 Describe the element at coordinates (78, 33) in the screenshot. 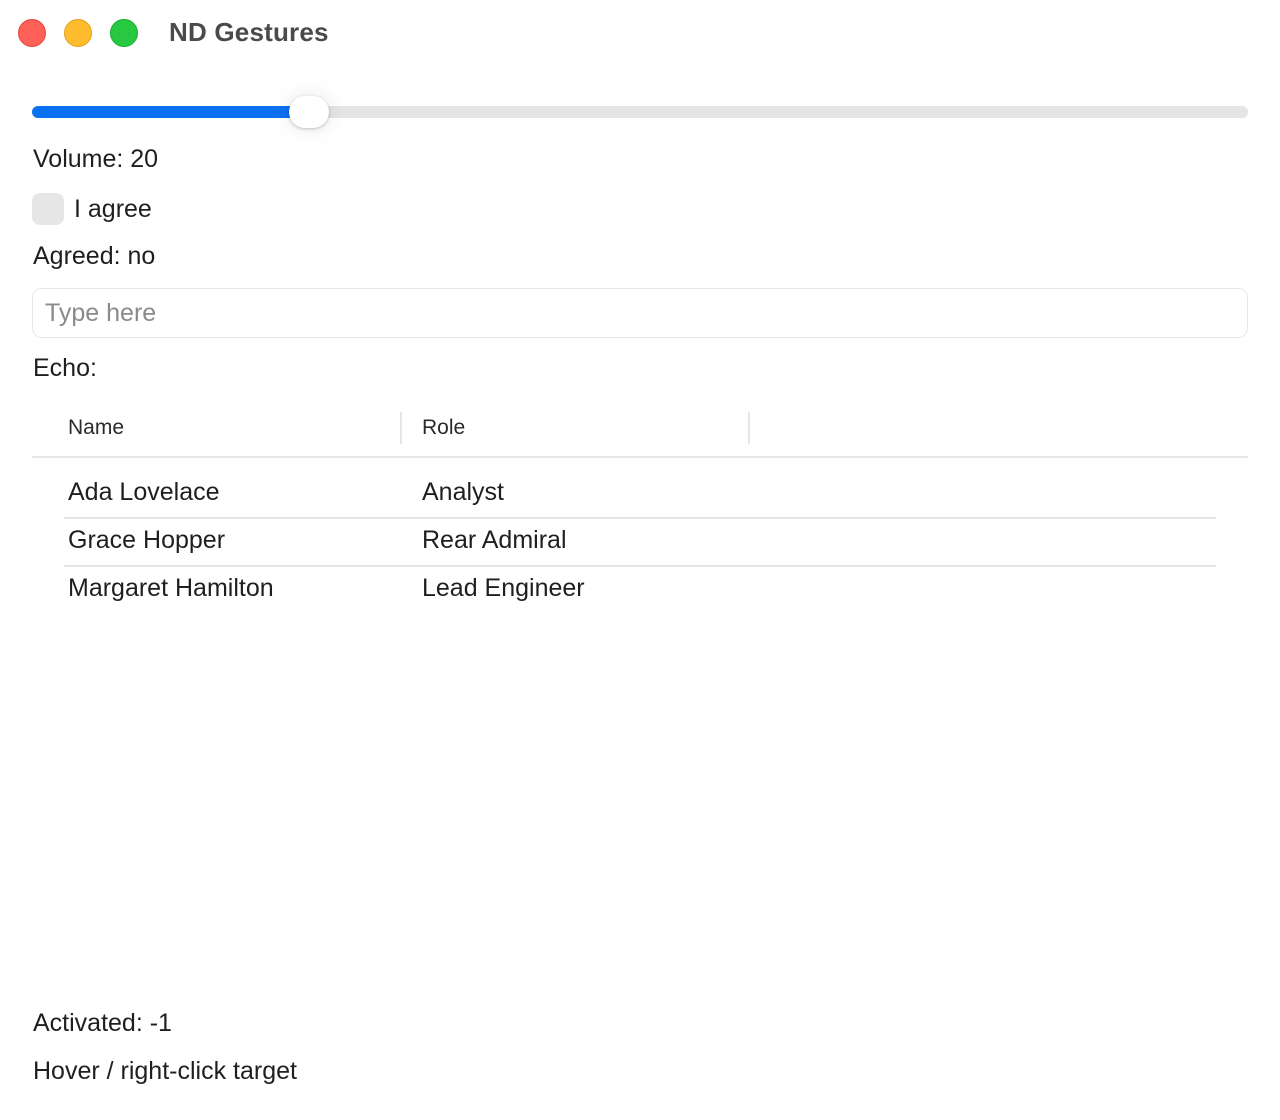

I see `minimize-window-button` at that location.